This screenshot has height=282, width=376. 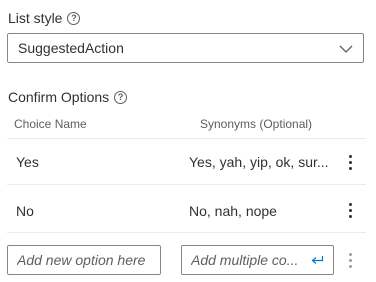 What do you see at coordinates (71, 48) in the screenshot?
I see `list-style-selected-value: SuggestedAction` at bounding box center [71, 48].